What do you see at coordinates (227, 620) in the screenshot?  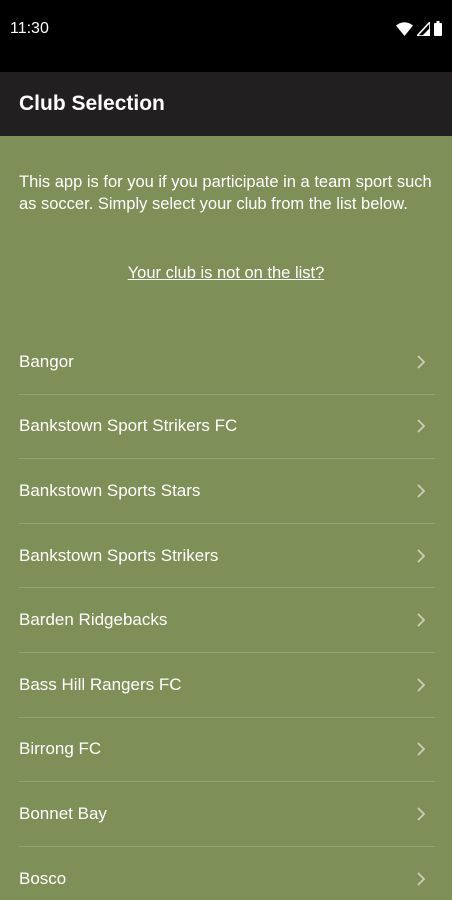 I see `club-list-item: Barden Ridgebacks` at bounding box center [227, 620].